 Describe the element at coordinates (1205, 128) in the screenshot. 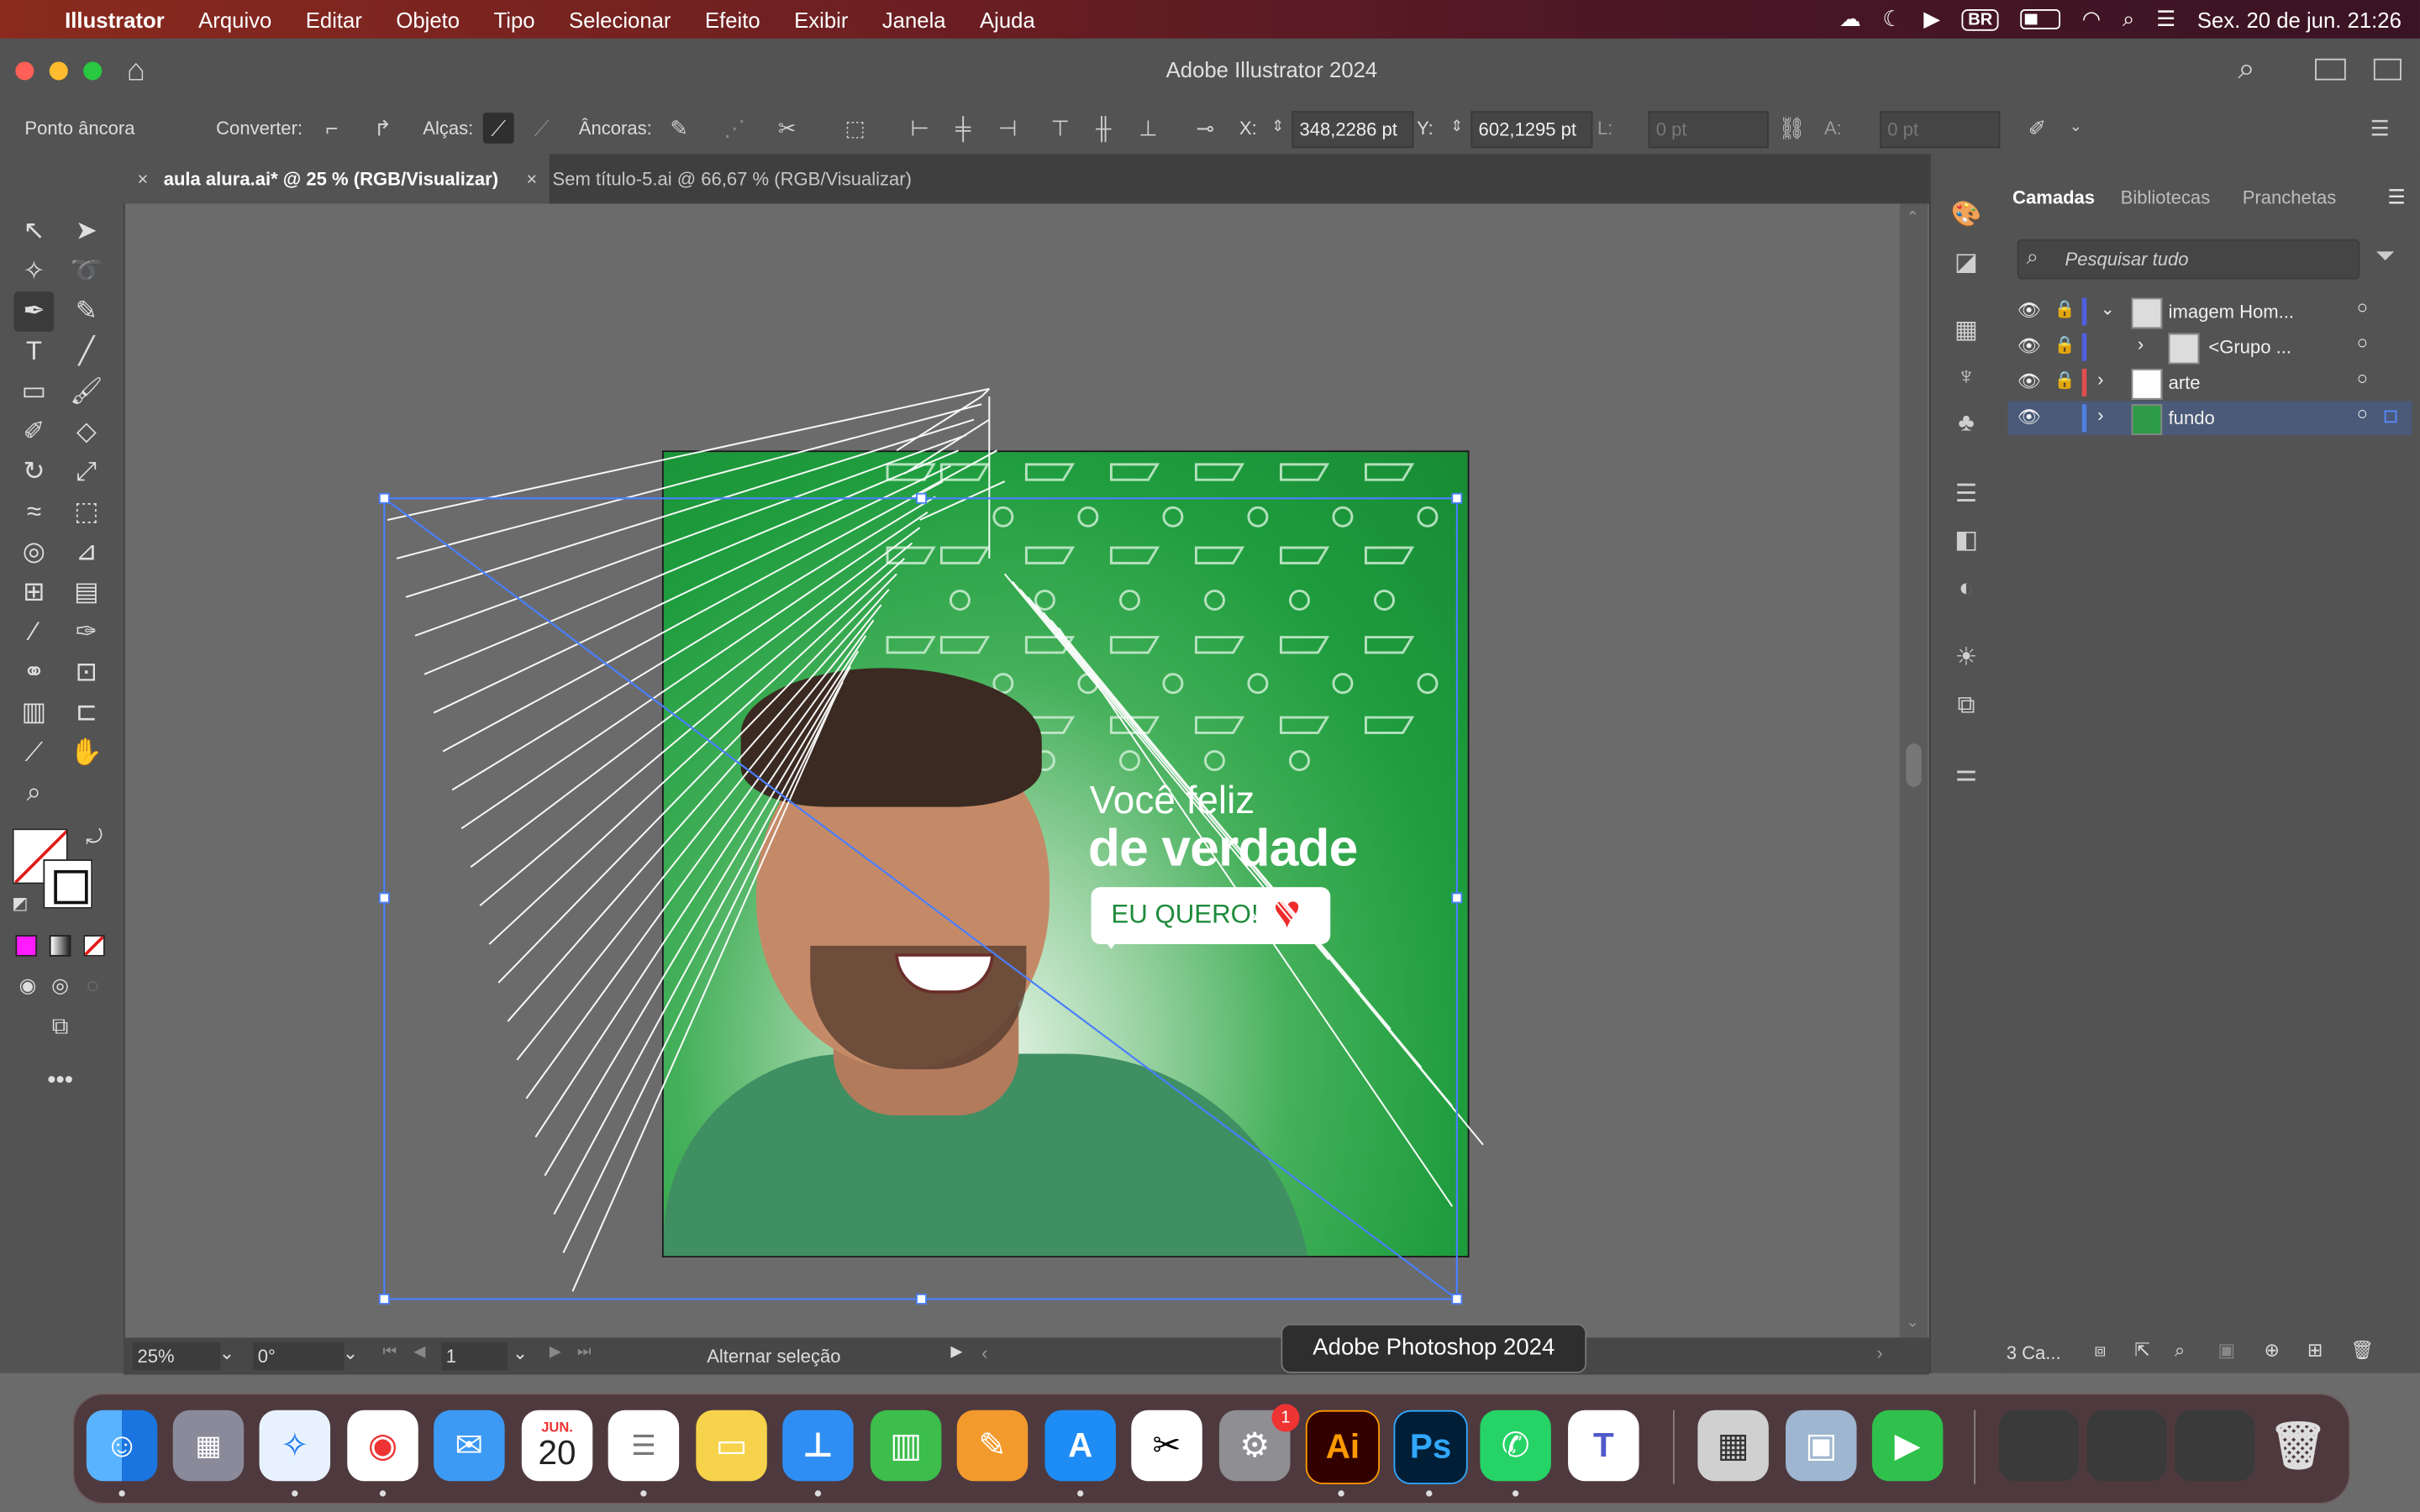

I see `reference-point-icon: ⊸` at that location.